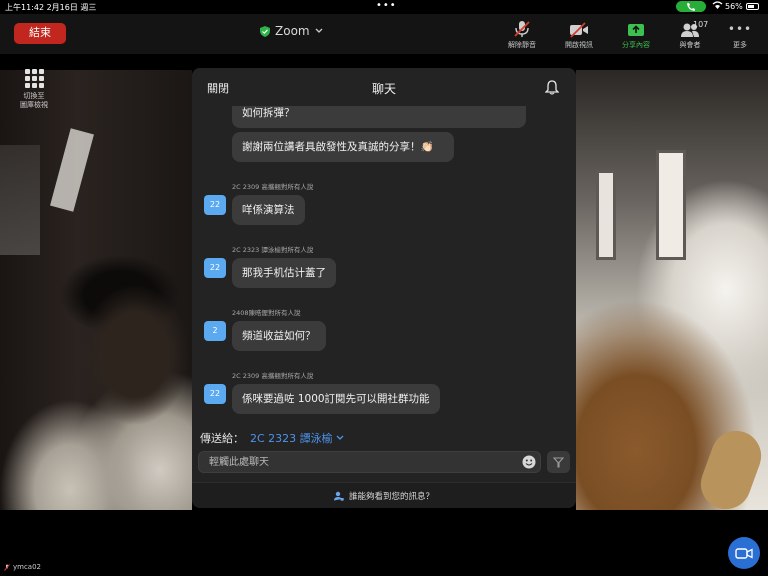 The image size is (768, 576). I want to click on shield-check-icon, so click(265, 31).